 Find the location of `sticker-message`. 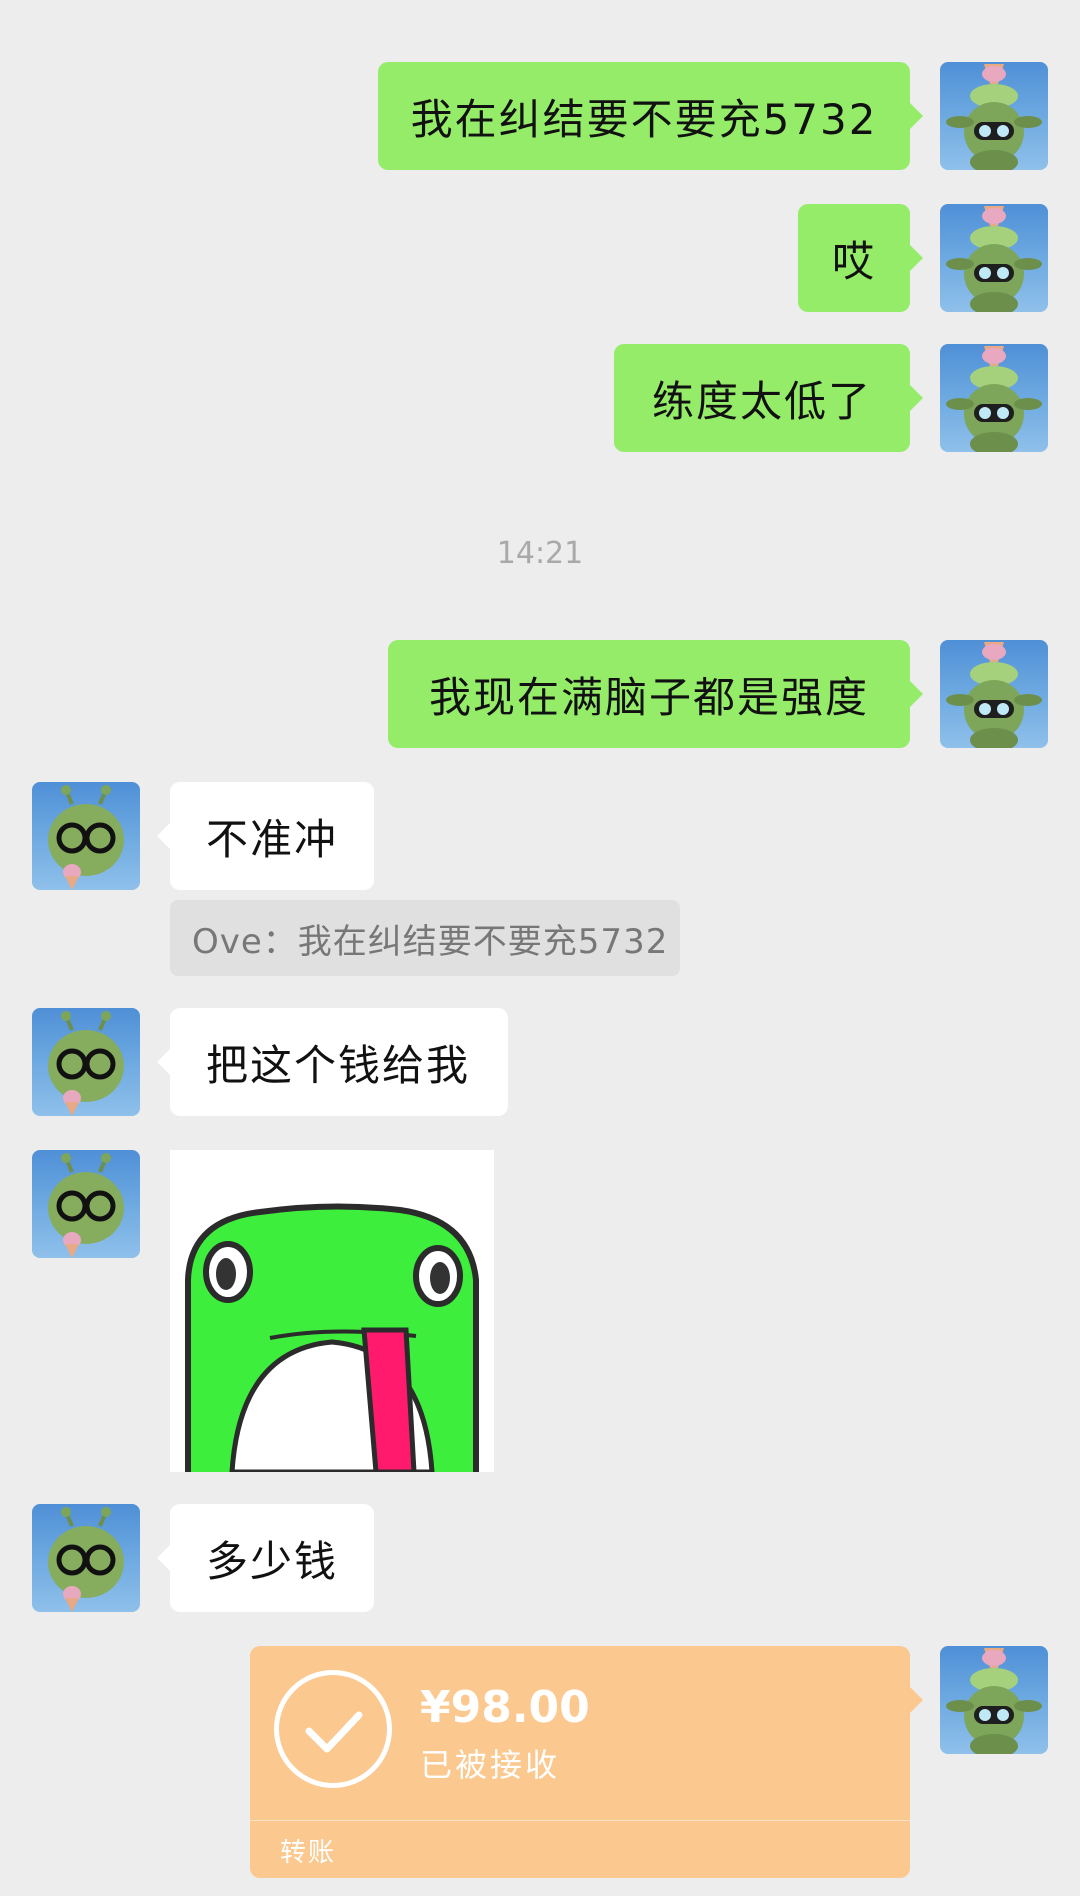

sticker-message is located at coordinates (332, 1311).